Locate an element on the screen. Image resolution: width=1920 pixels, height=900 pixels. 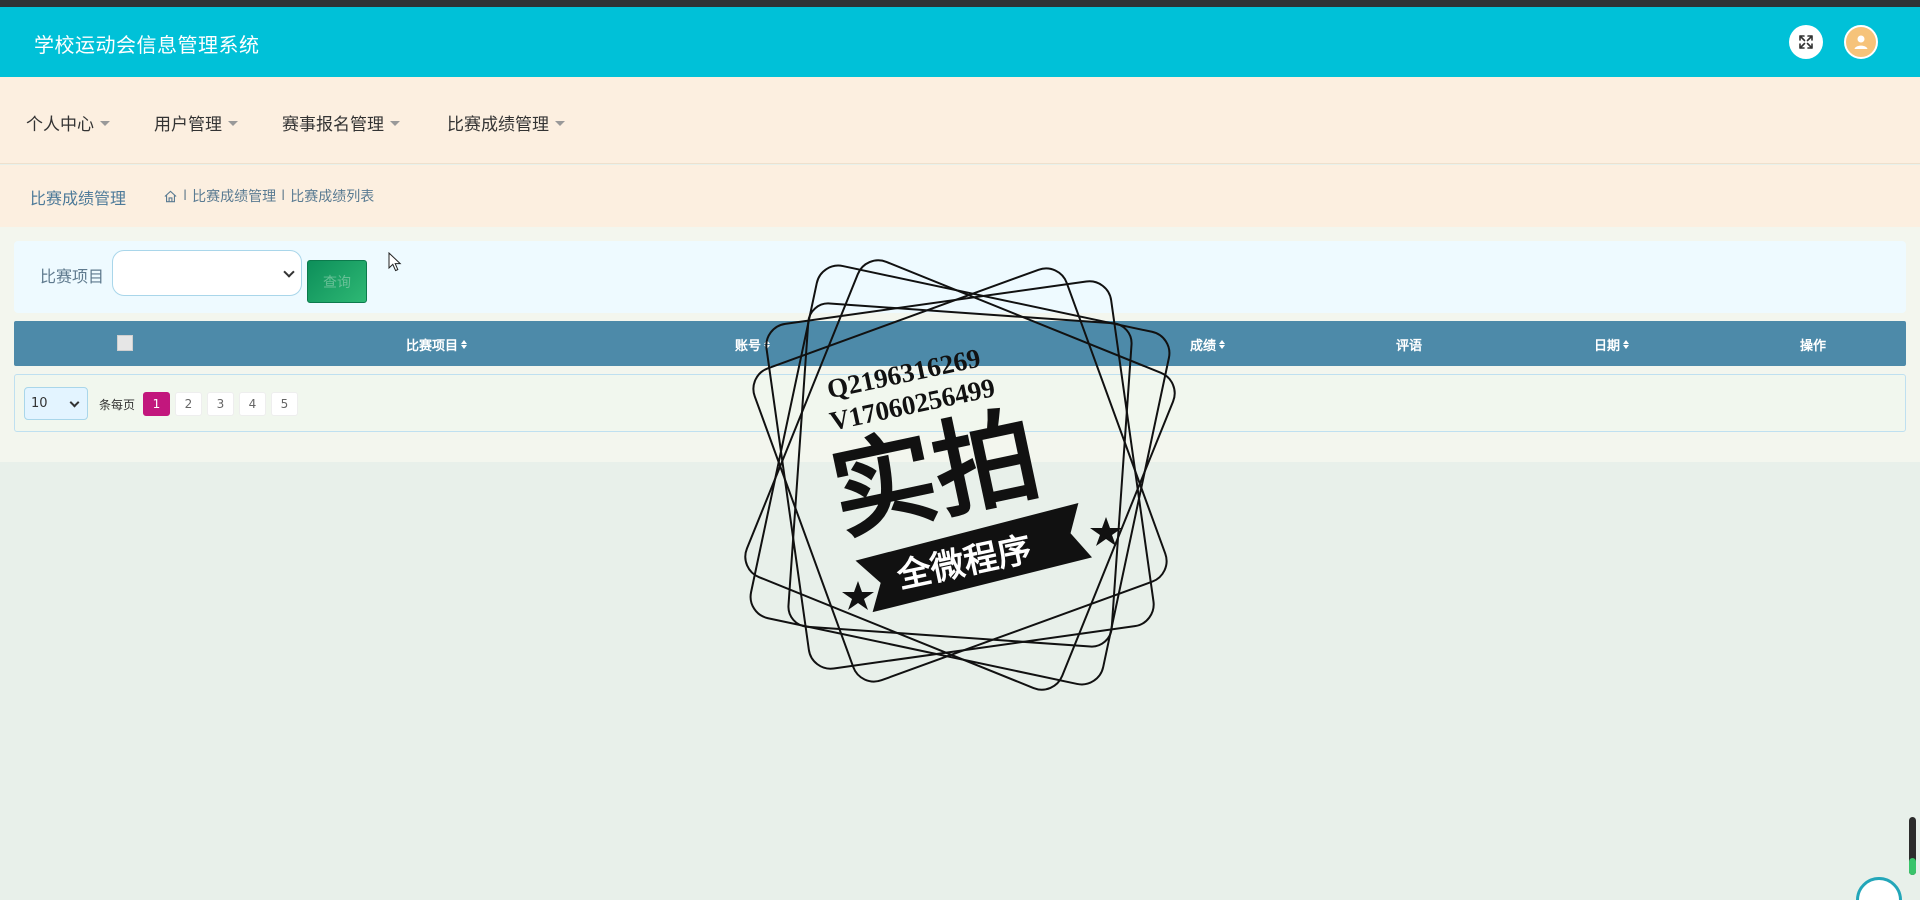
column-label: 评语 is located at coordinates (1409, 346).